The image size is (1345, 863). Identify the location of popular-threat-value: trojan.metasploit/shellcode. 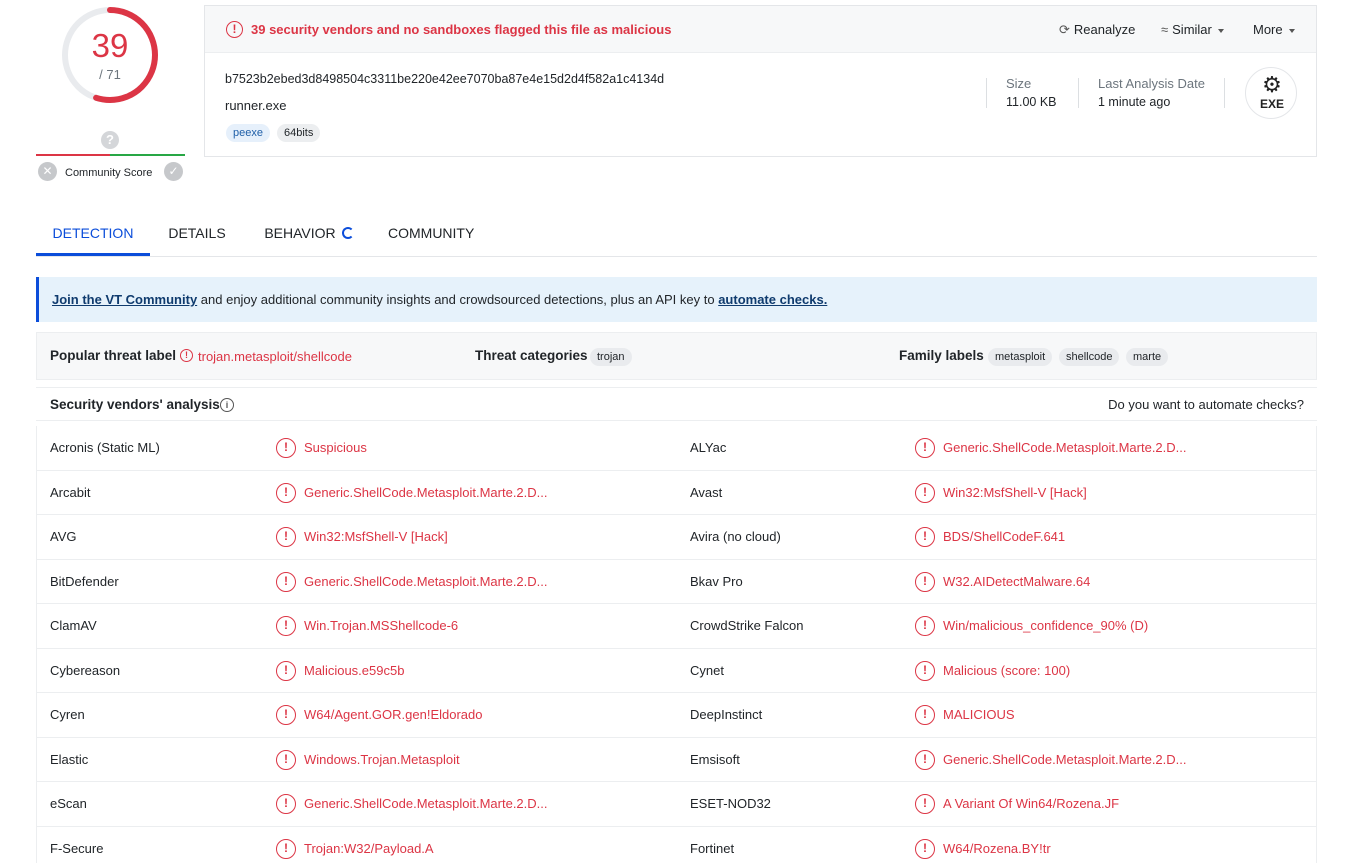
(275, 356).